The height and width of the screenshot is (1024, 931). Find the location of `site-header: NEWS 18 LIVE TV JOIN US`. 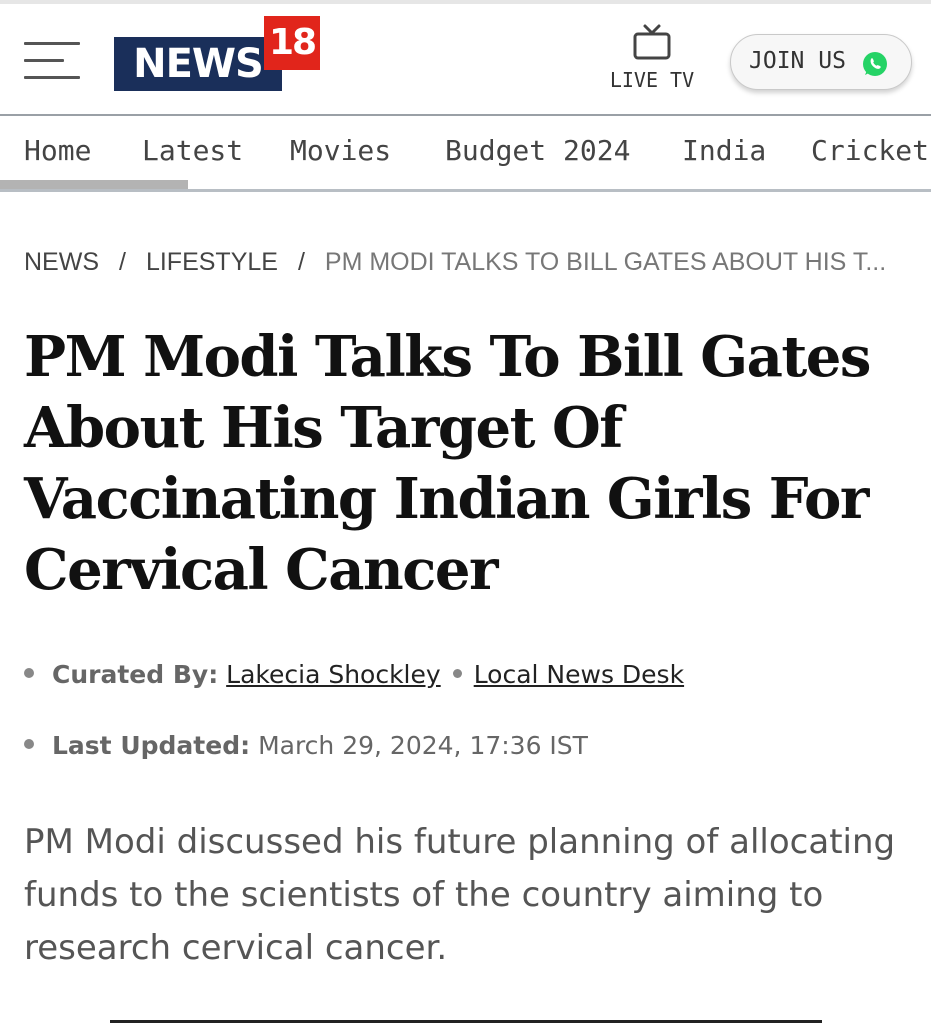

site-header: NEWS 18 LIVE TV JOIN US is located at coordinates (465, 60).